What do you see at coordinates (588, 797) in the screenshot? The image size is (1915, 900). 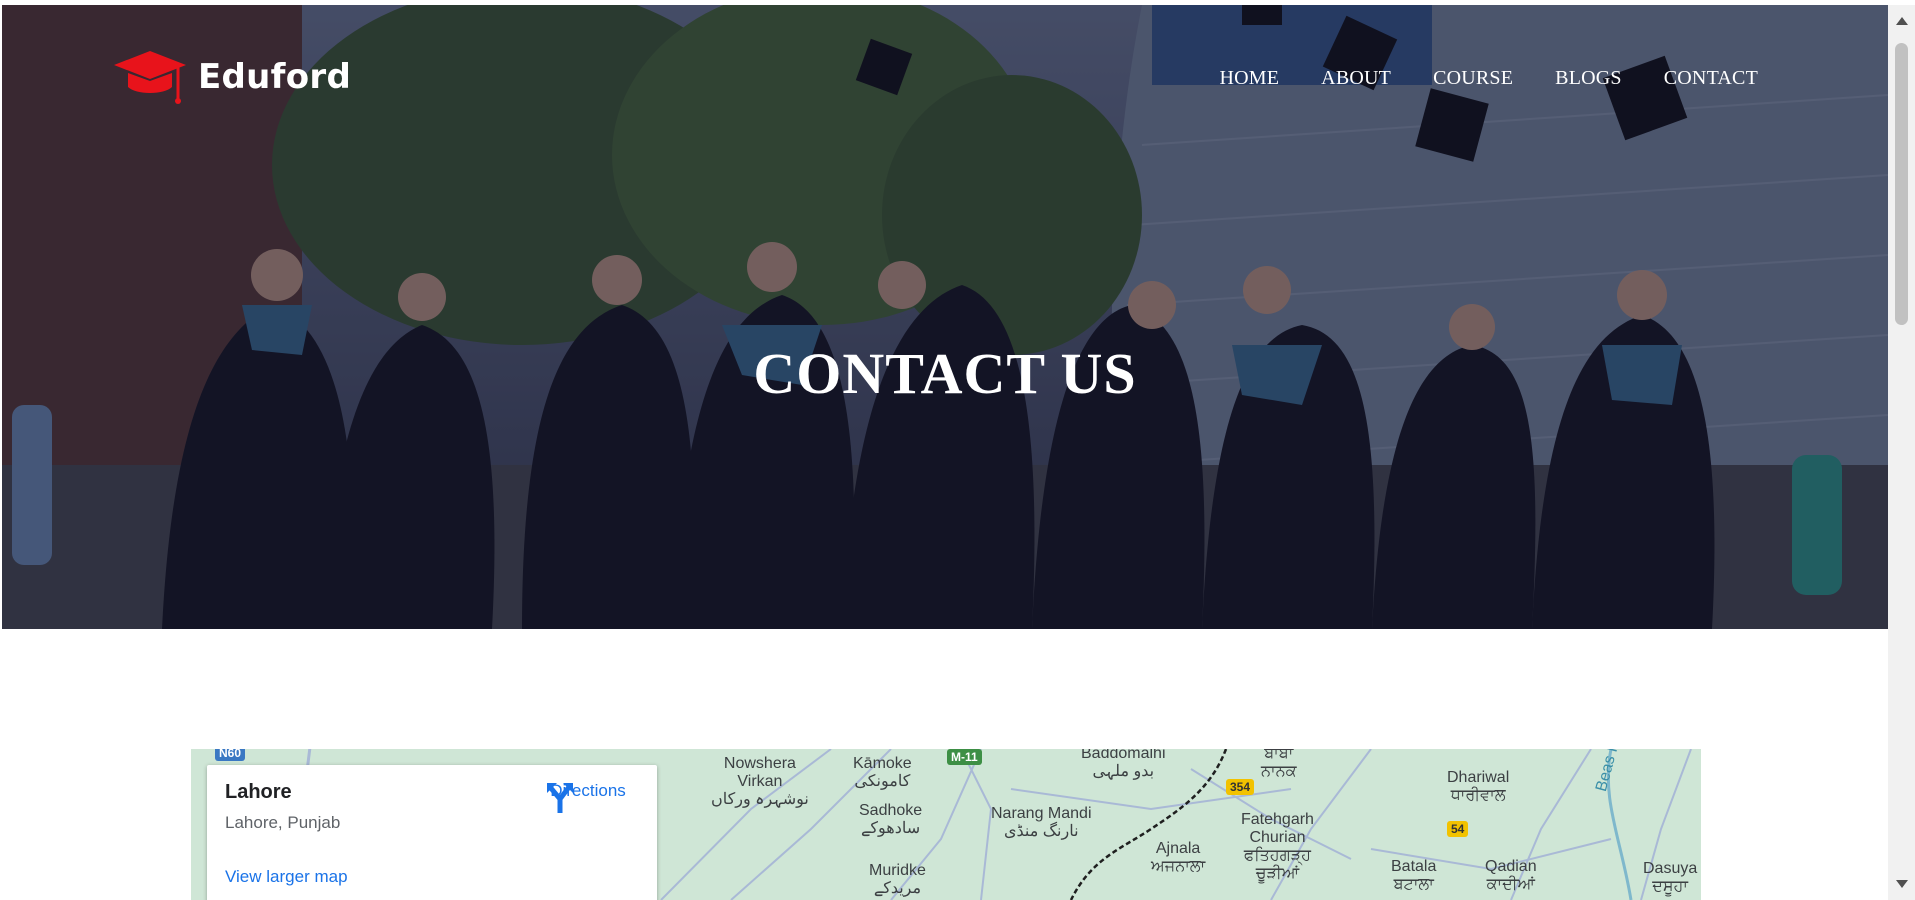 I see `directions-button: Directions` at bounding box center [588, 797].